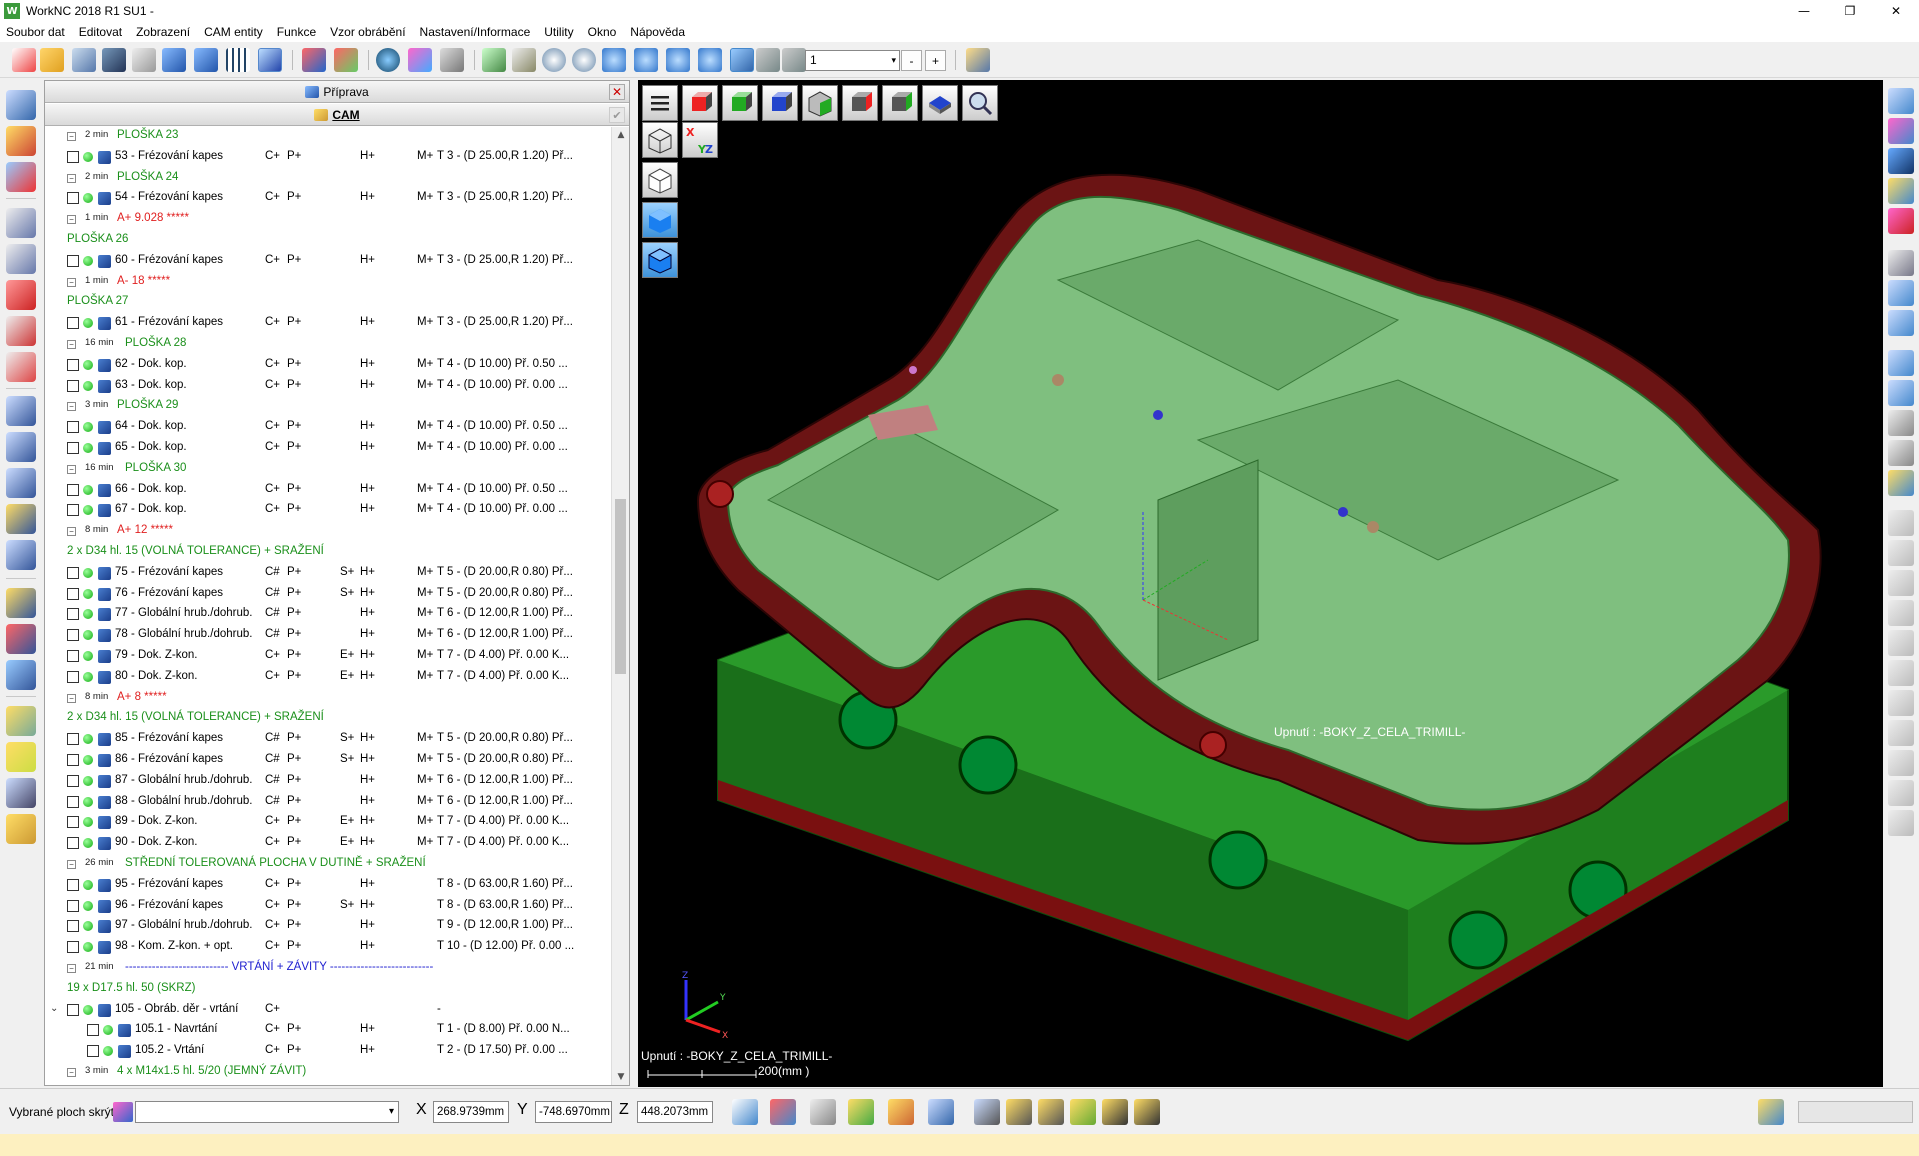  What do you see at coordinates (144, 60) in the screenshot?
I see `print-icon` at bounding box center [144, 60].